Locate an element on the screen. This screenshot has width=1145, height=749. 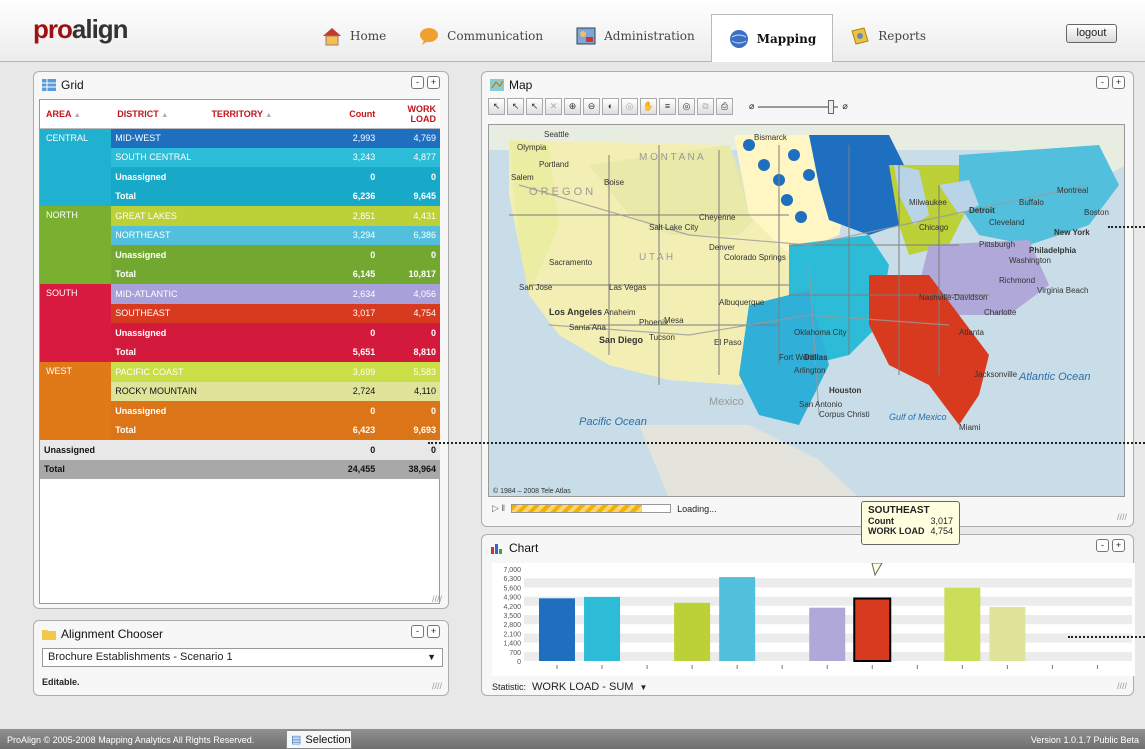
alignment-minimize-button: - is located at coordinates (417, 631).